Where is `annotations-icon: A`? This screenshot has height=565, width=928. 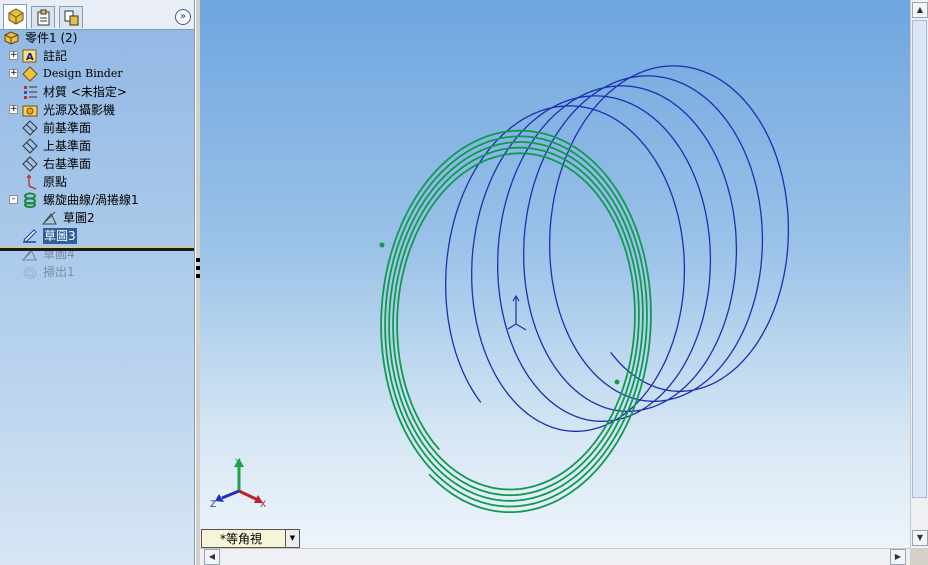
annotations-icon: A is located at coordinates (30, 56).